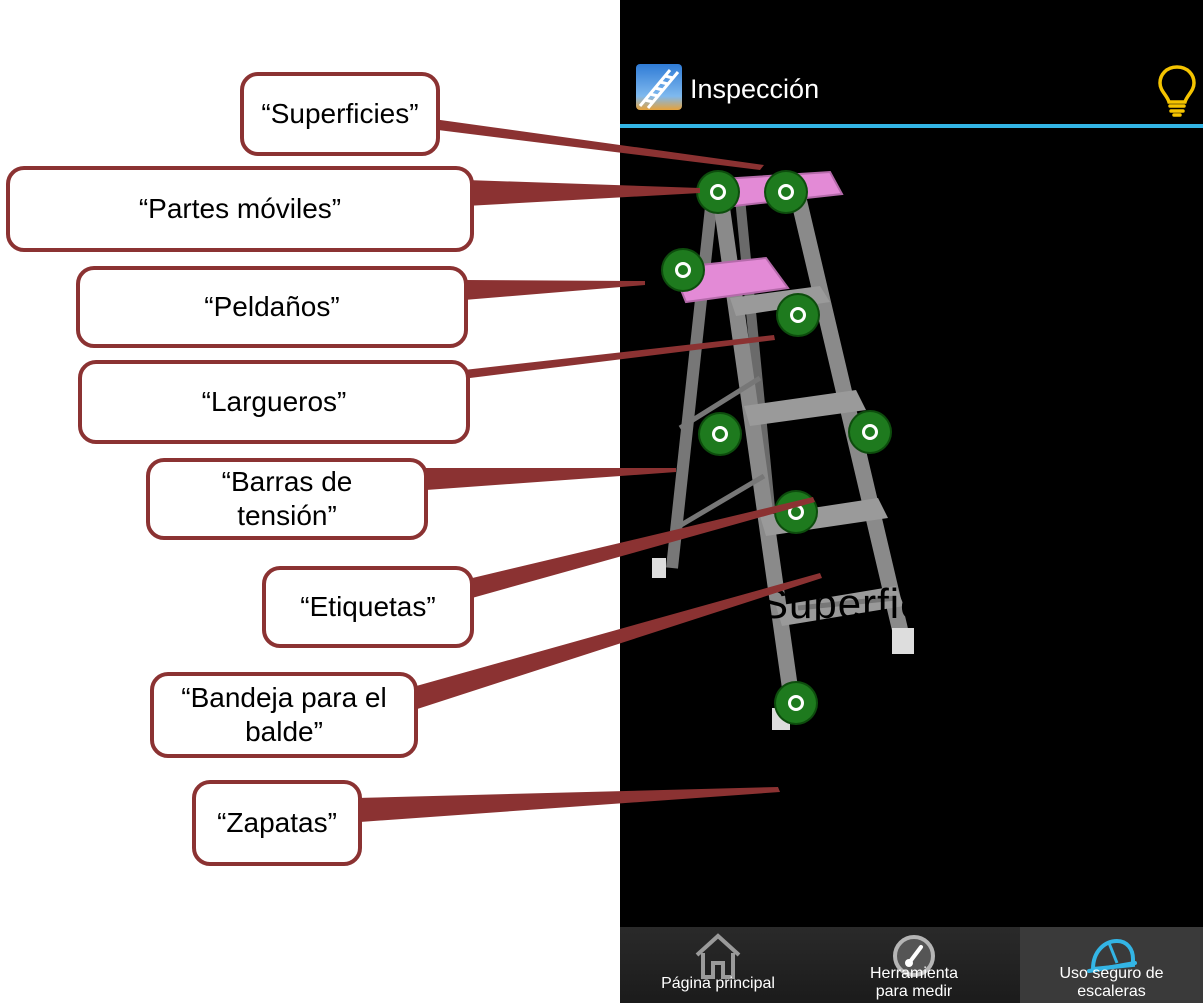 The width and height of the screenshot is (1203, 1003). I want to click on lightbulb-icon, so click(1177, 91).